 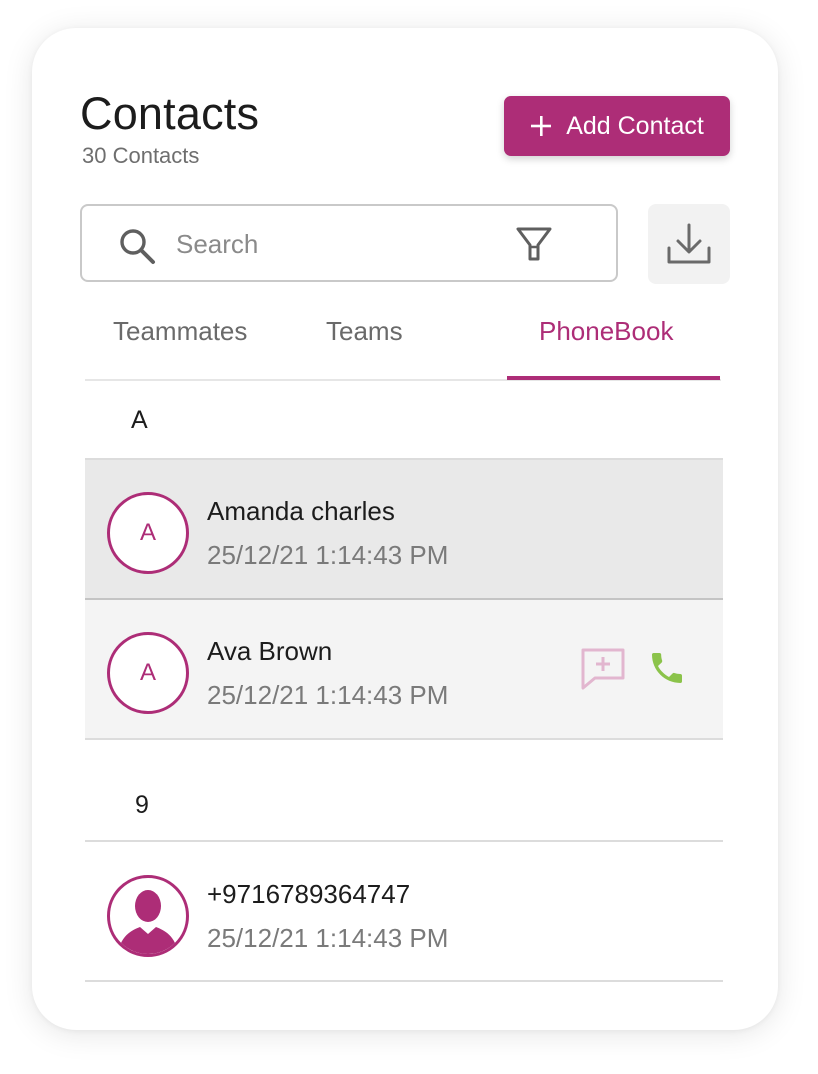 What do you see at coordinates (613, 378) in the screenshot?
I see `active-tab-indicator` at bounding box center [613, 378].